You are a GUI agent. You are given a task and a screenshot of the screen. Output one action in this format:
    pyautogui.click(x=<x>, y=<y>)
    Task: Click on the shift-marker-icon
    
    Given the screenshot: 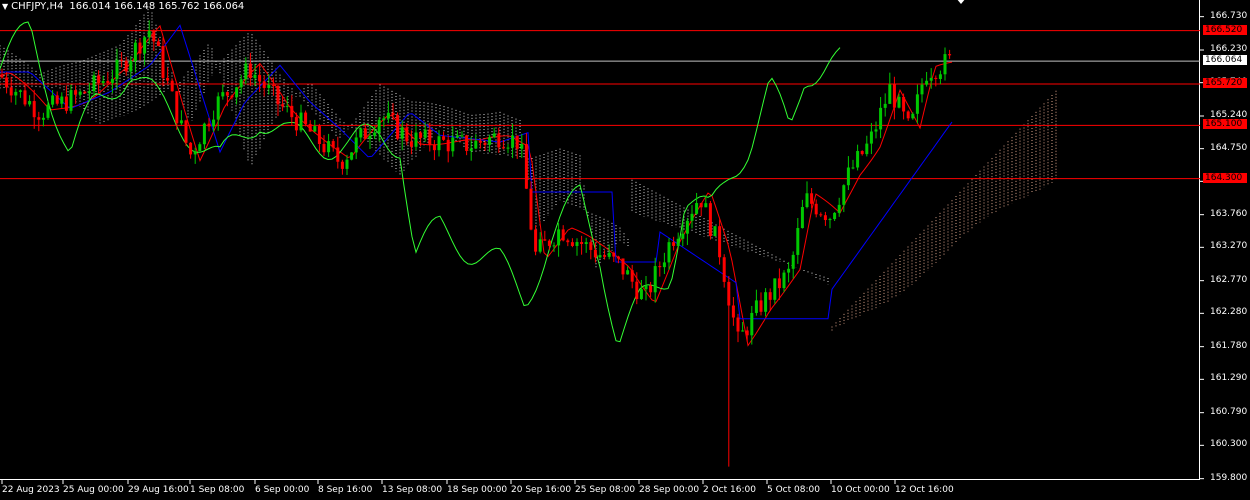 What is the action you would take?
    pyautogui.click(x=961, y=2)
    